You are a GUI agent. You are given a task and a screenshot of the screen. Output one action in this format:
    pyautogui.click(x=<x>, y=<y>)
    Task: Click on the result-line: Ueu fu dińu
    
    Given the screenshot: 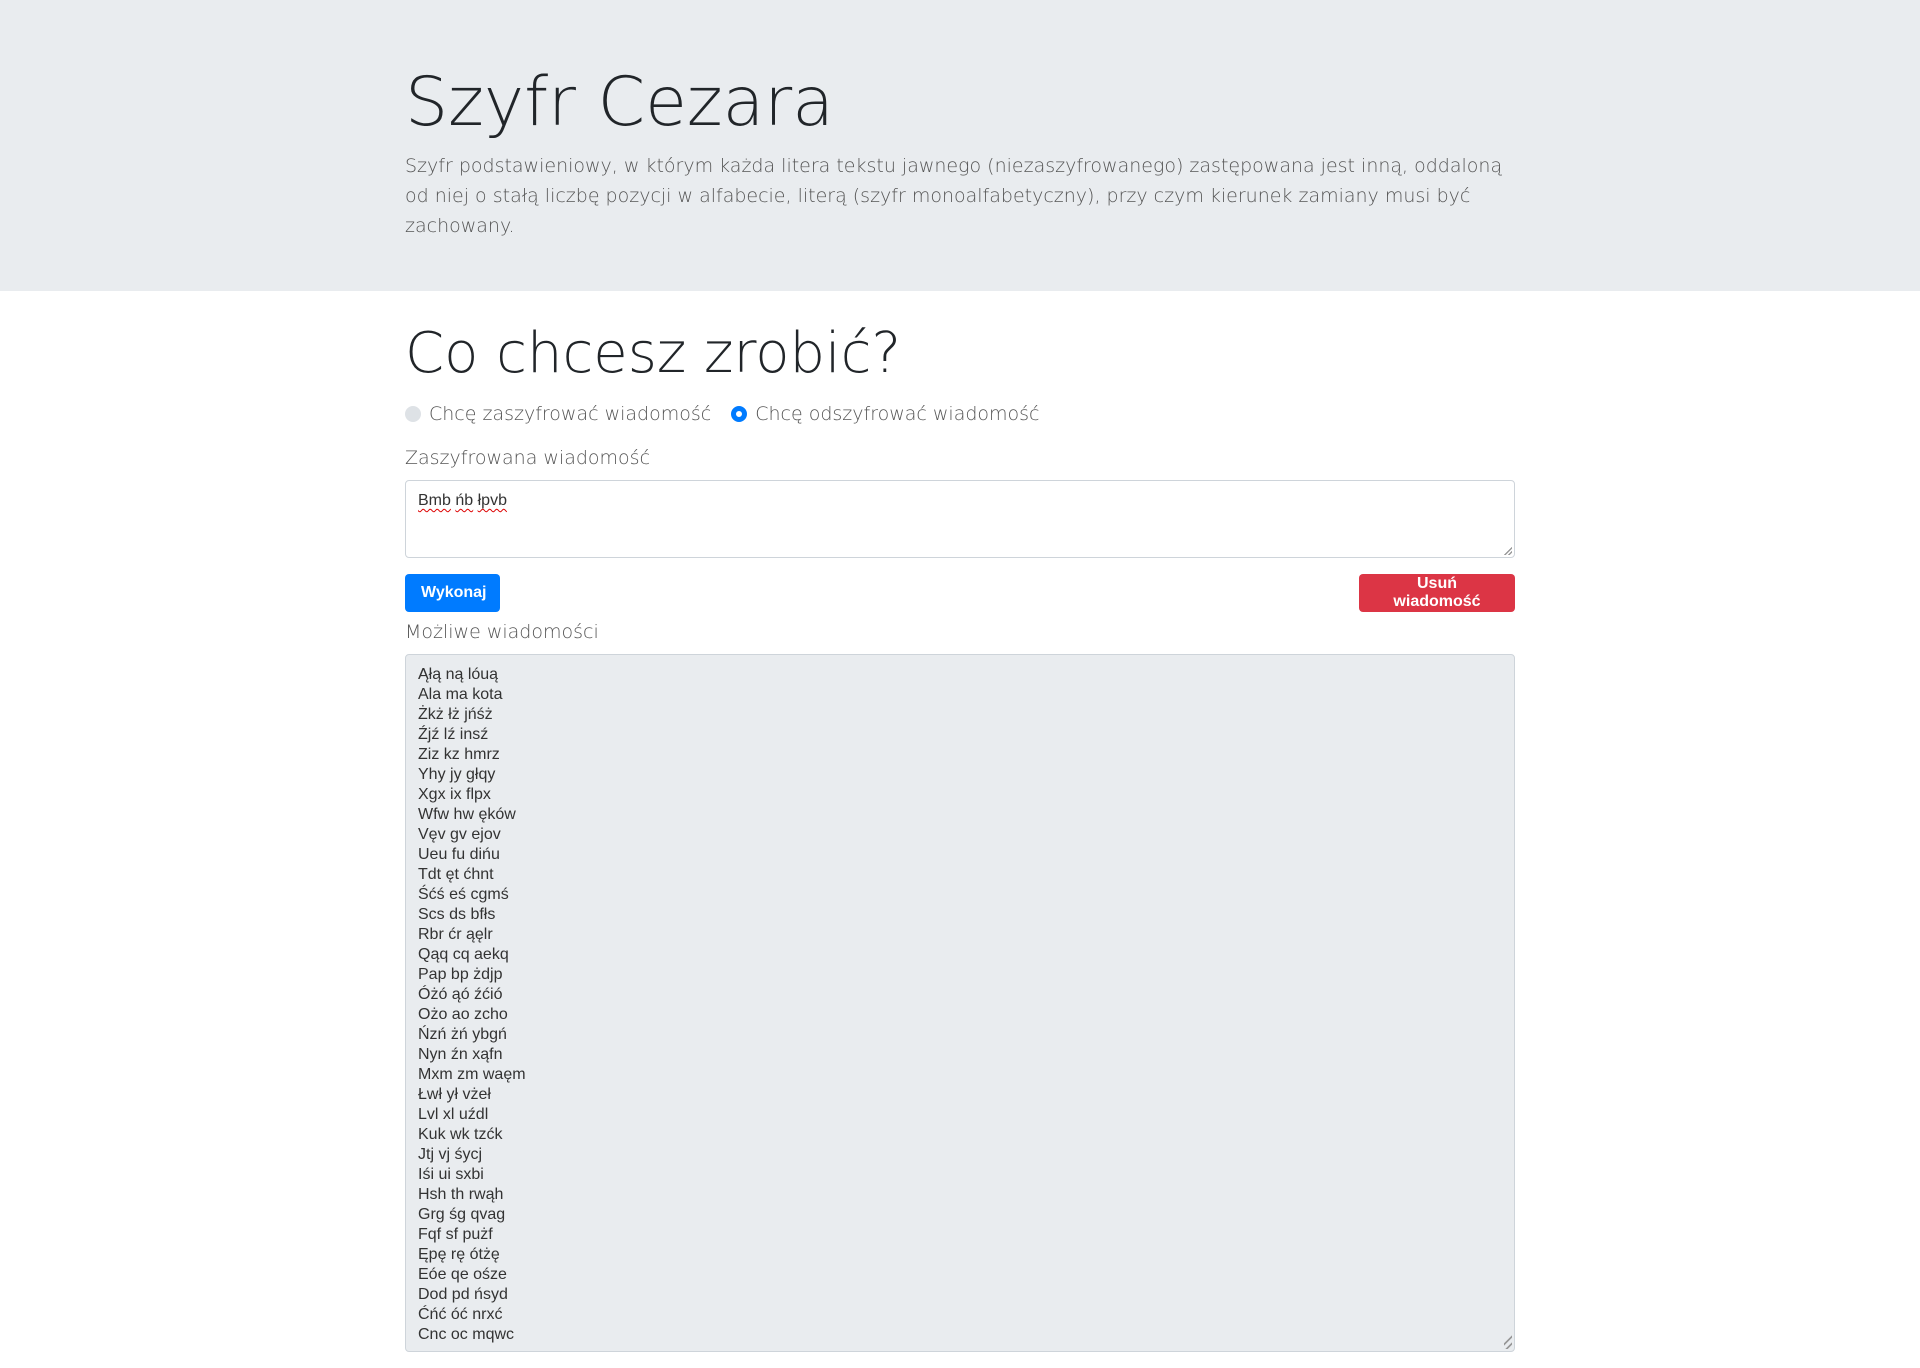 What is the action you would take?
    pyautogui.click(x=459, y=854)
    